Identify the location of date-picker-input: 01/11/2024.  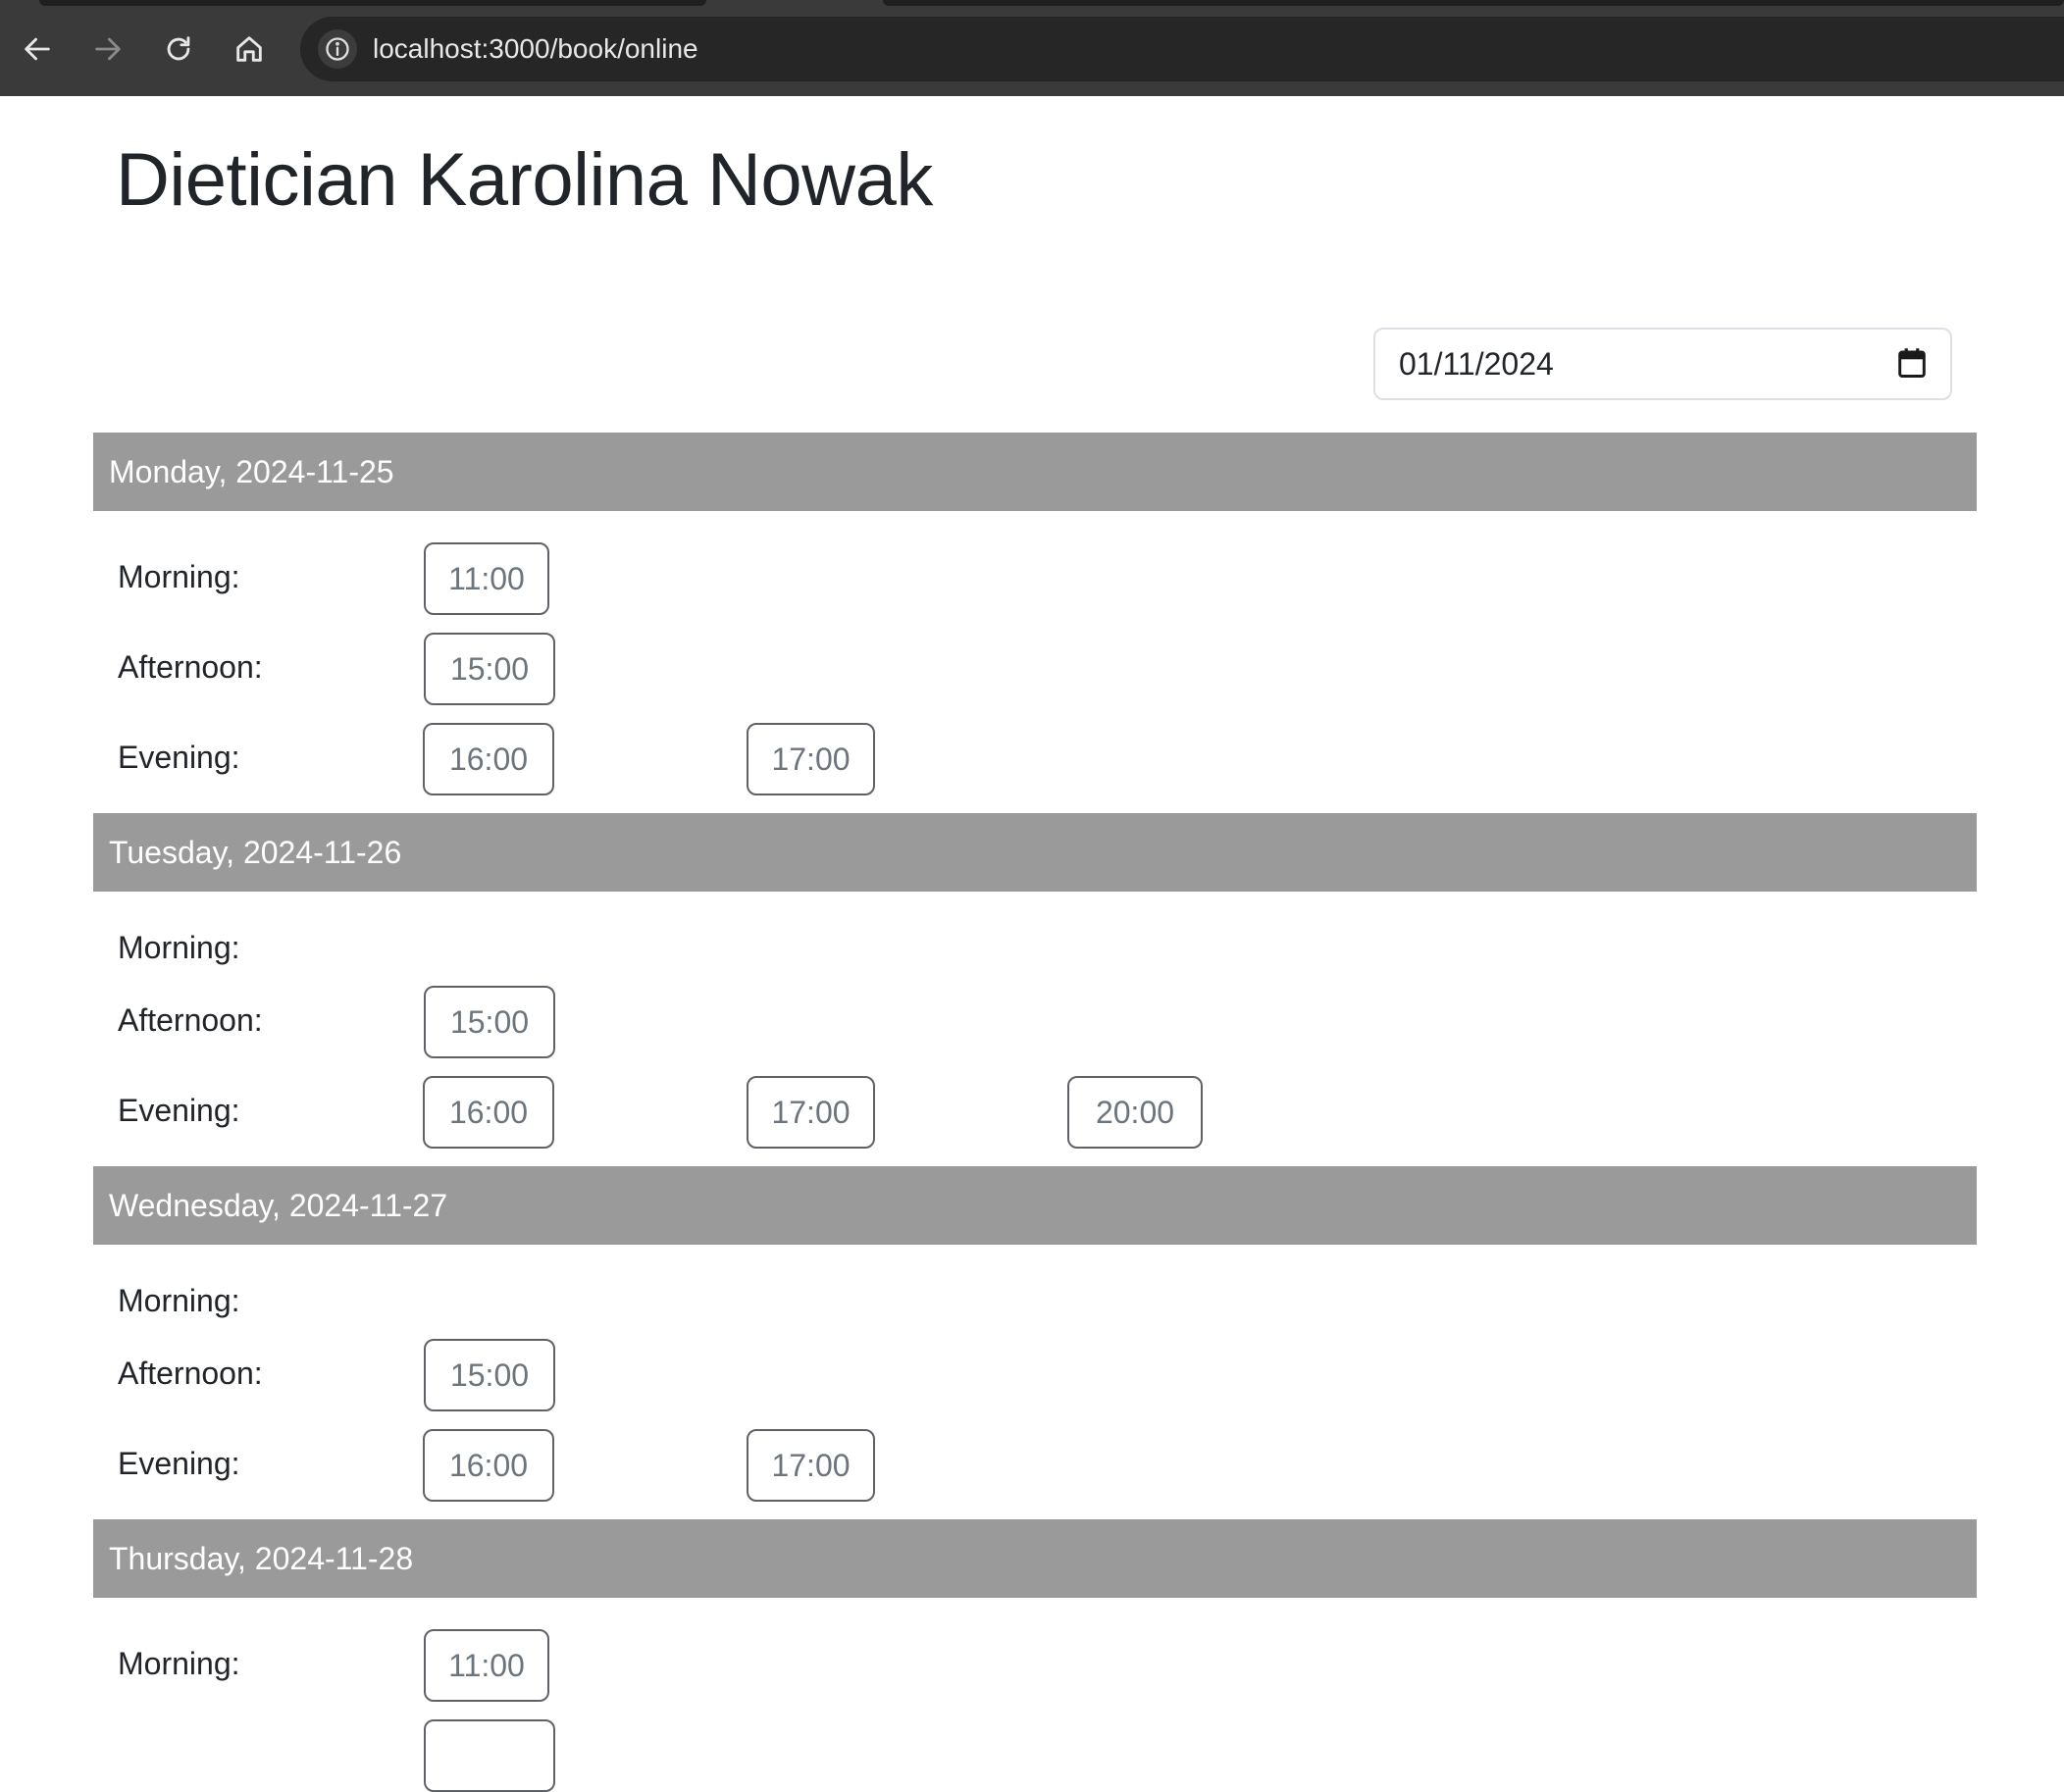
(1662, 364).